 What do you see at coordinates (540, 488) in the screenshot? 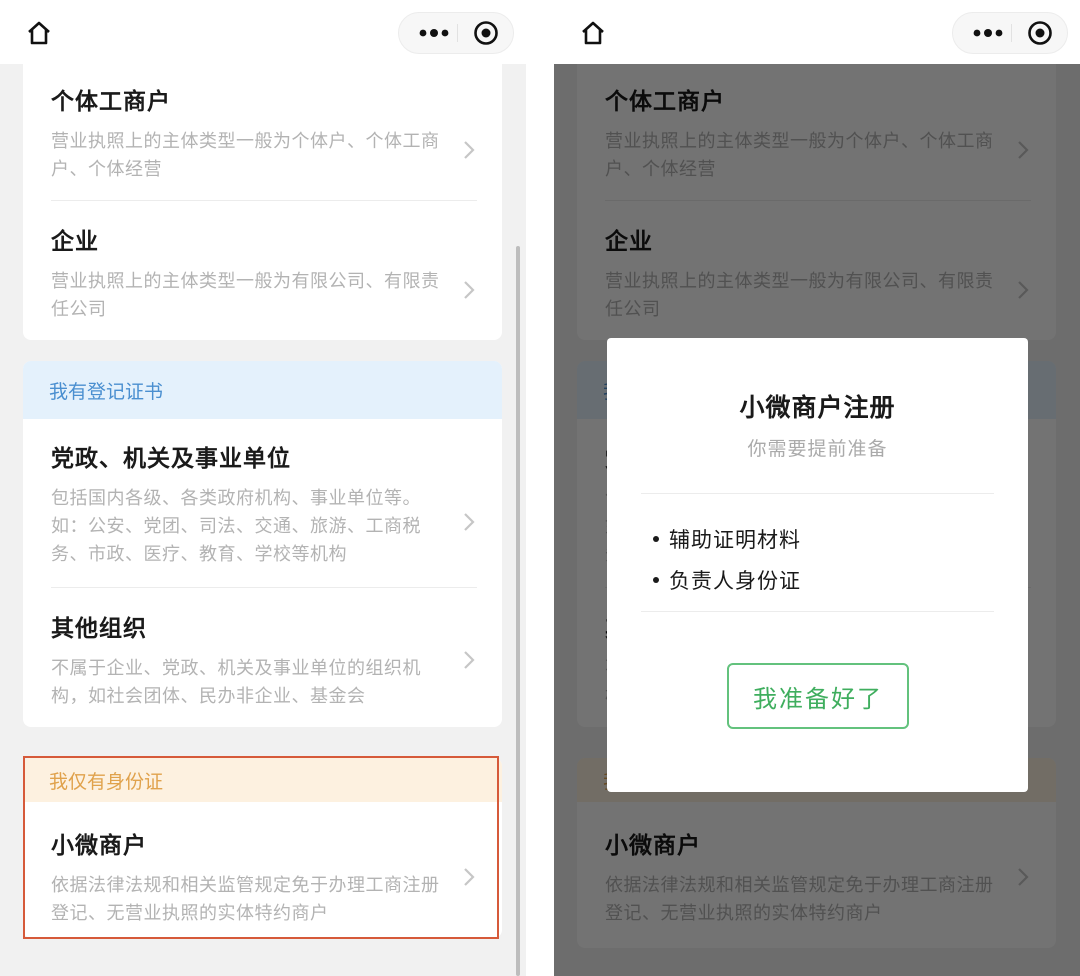
I see `panel-gap` at bounding box center [540, 488].